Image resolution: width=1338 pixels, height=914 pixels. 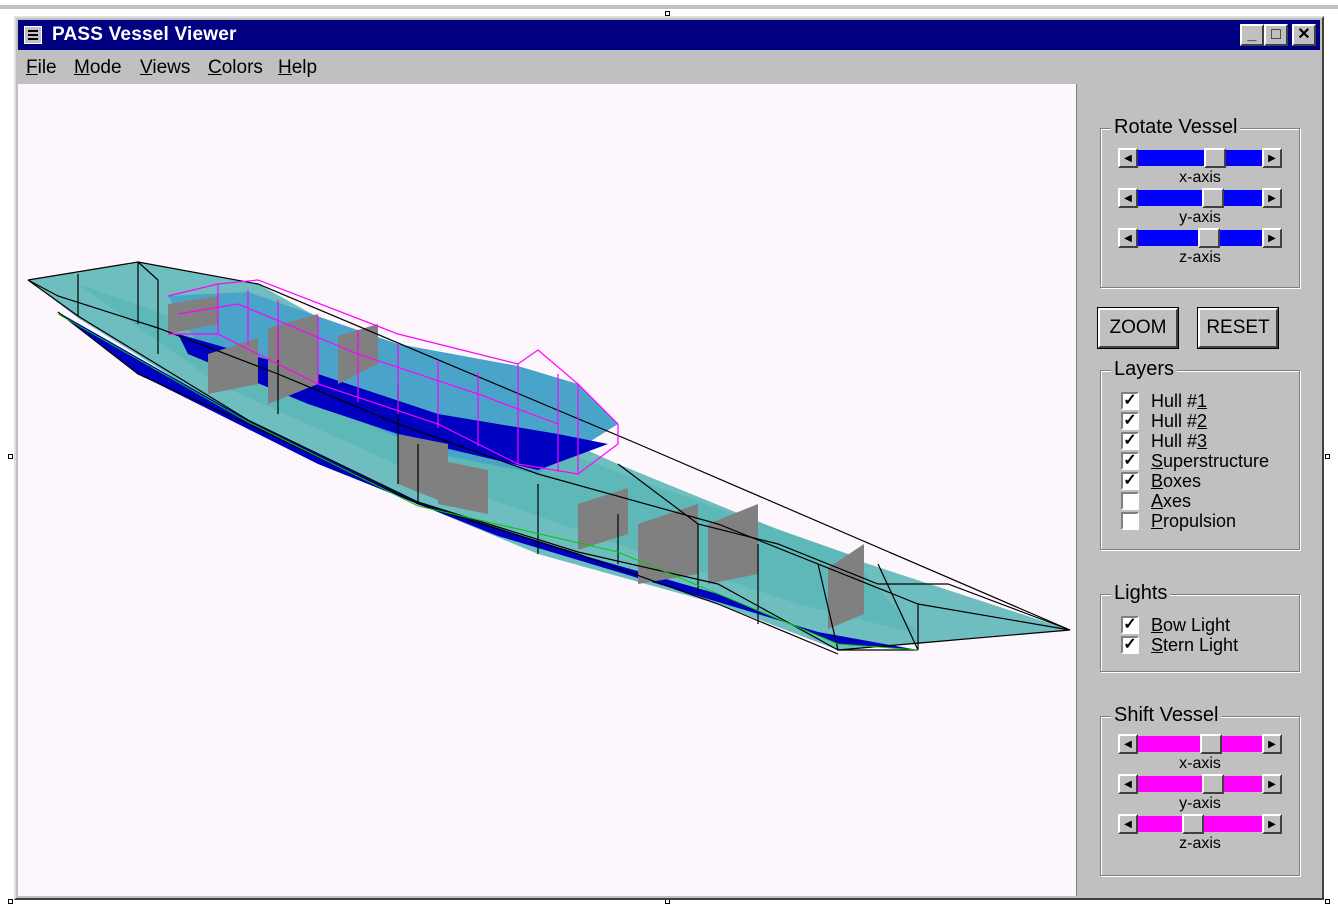 I want to click on rotate-y-label: y-axis, so click(x=1200, y=217).